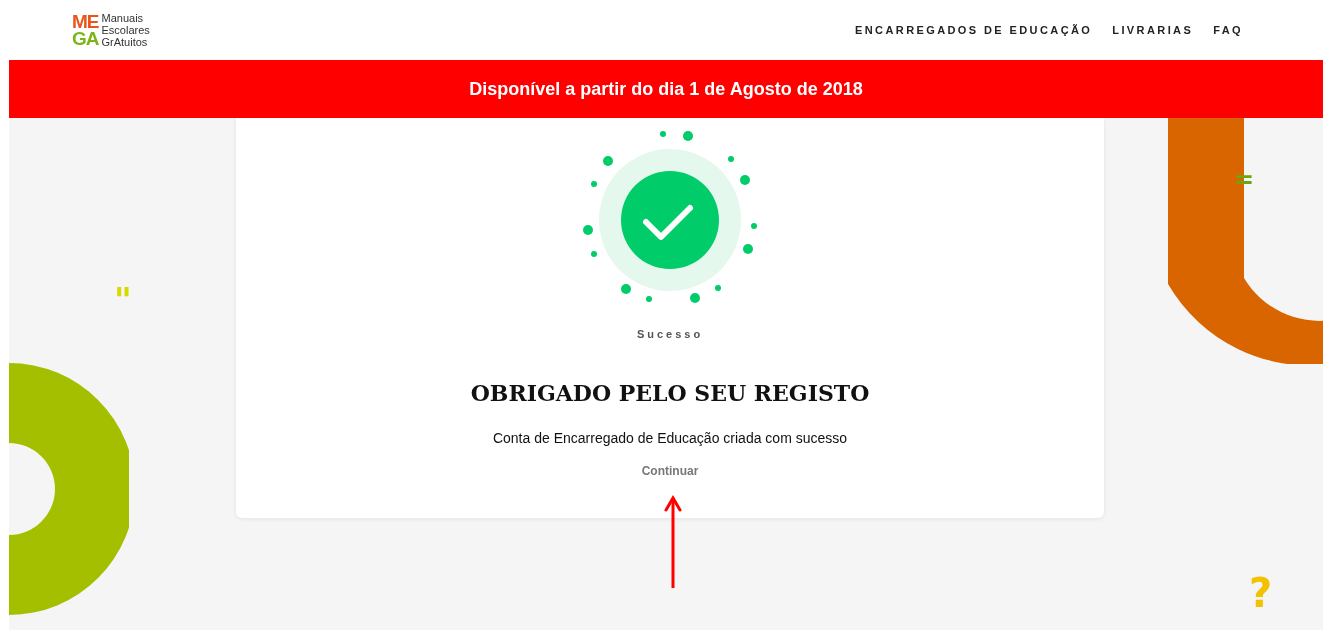  What do you see at coordinates (670, 471) in the screenshot?
I see `continue-link: Continuar` at bounding box center [670, 471].